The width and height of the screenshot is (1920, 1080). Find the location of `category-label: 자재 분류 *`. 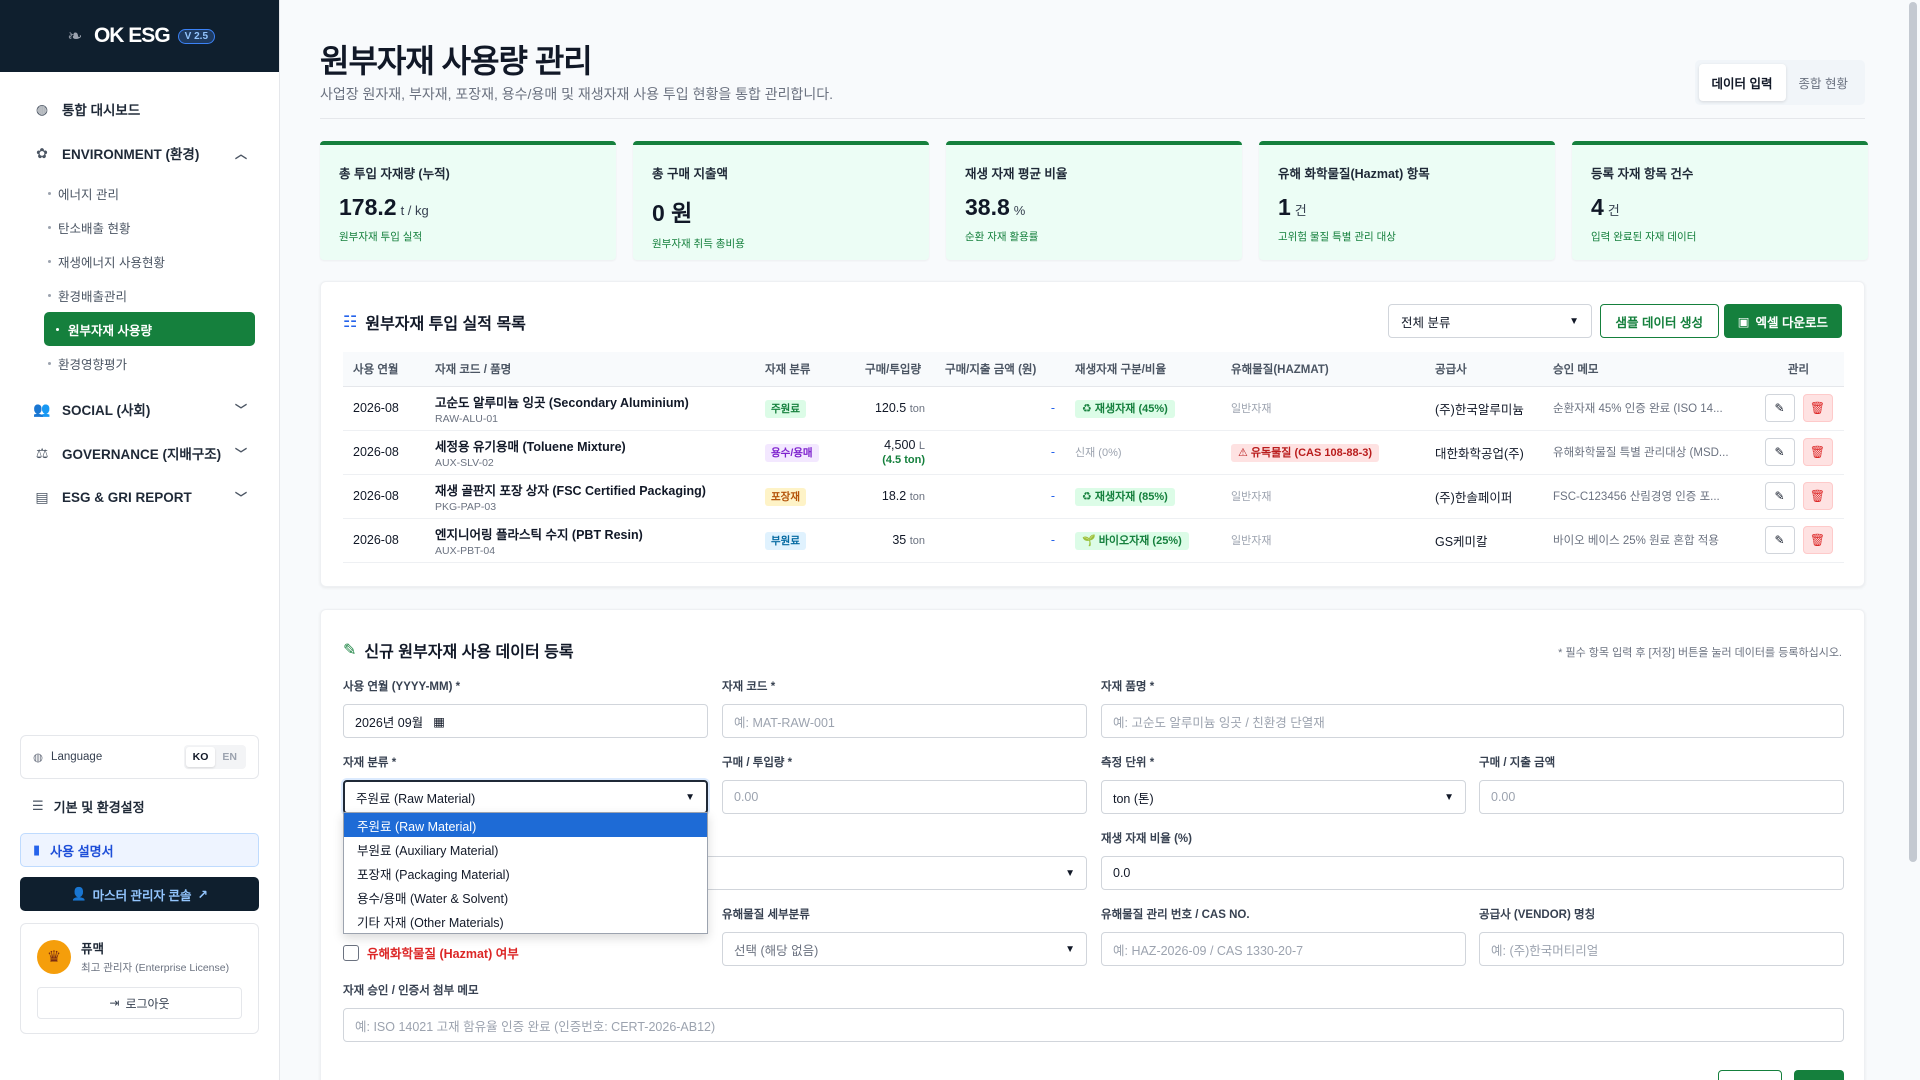

category-label: 자재 분류 * is located at coordinates (370, 763).